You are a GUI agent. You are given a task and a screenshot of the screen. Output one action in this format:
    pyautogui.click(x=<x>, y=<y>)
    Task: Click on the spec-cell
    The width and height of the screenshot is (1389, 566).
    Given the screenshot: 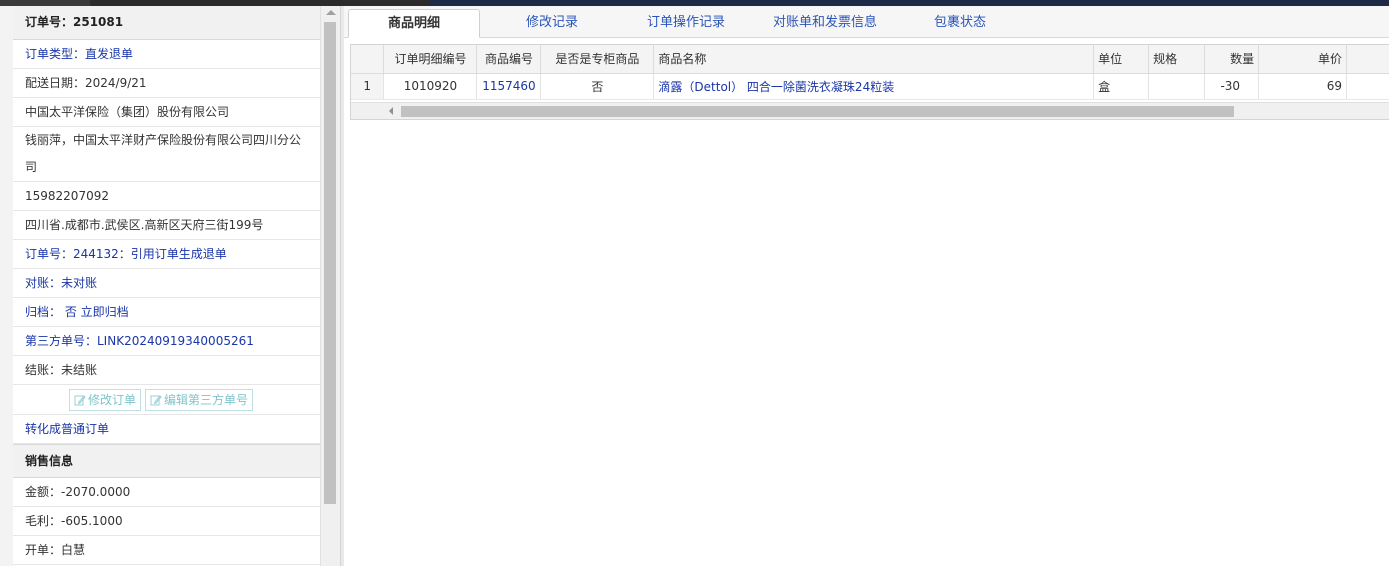 What is the action you would take?
    pyautogui.click(x=1177, y=86)
    